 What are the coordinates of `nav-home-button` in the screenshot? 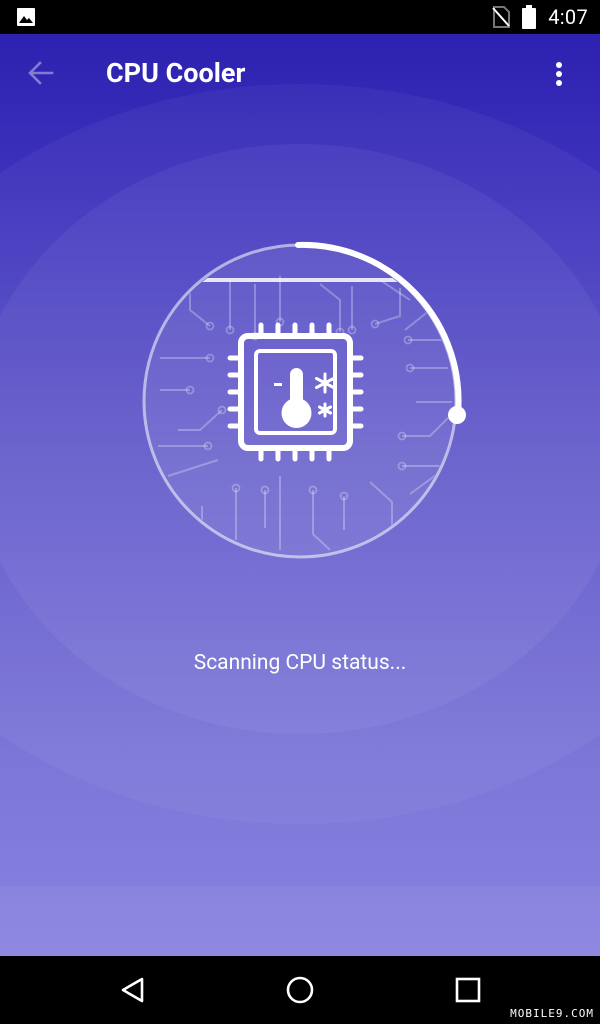 It's located at (300, 990).